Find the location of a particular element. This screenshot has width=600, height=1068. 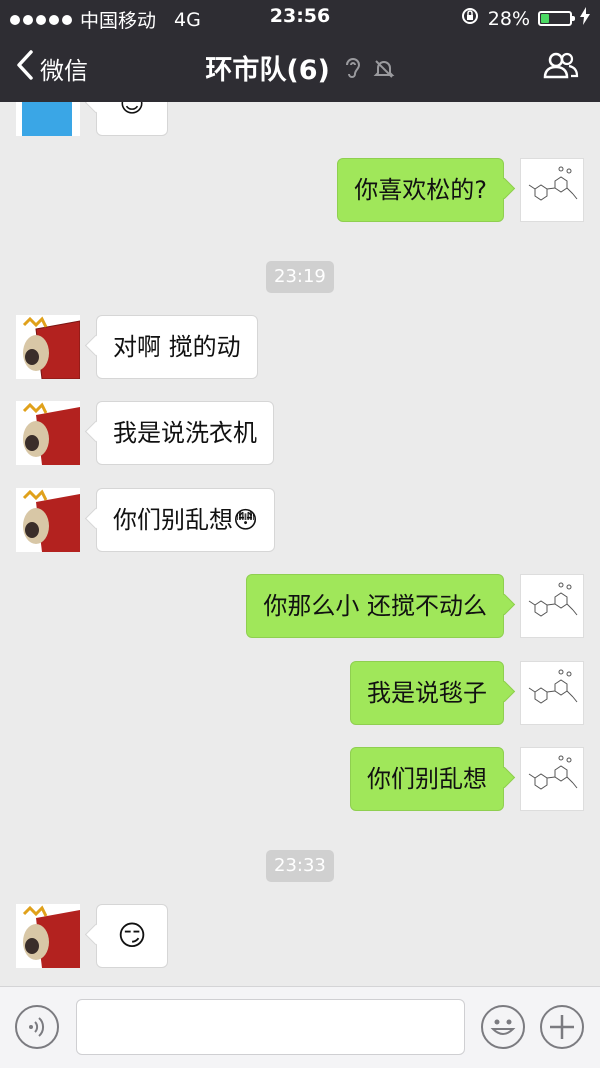

status-bar: 中国移动 4G 23:56 28% is located at coordinates (300, 17).